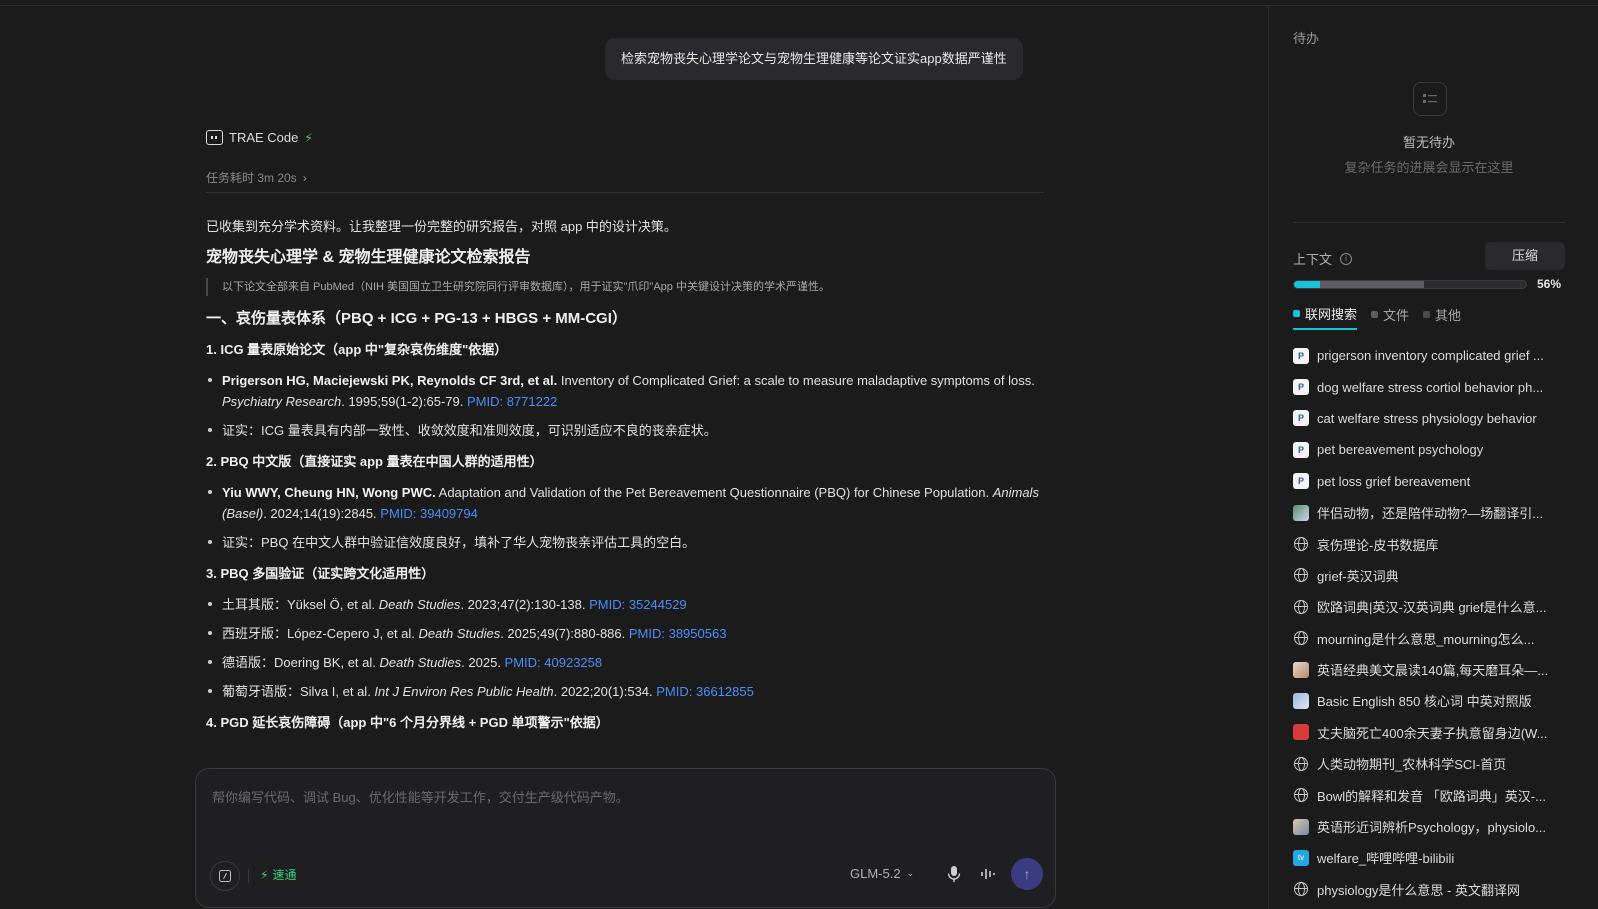 This screenshot has width=1598, height=909. What do you see at coordinates (1386, 859) in the screenshot?
I see `source-title: welfare_哔哩哔哩-bilibili` at bounding box center [1386, 859].